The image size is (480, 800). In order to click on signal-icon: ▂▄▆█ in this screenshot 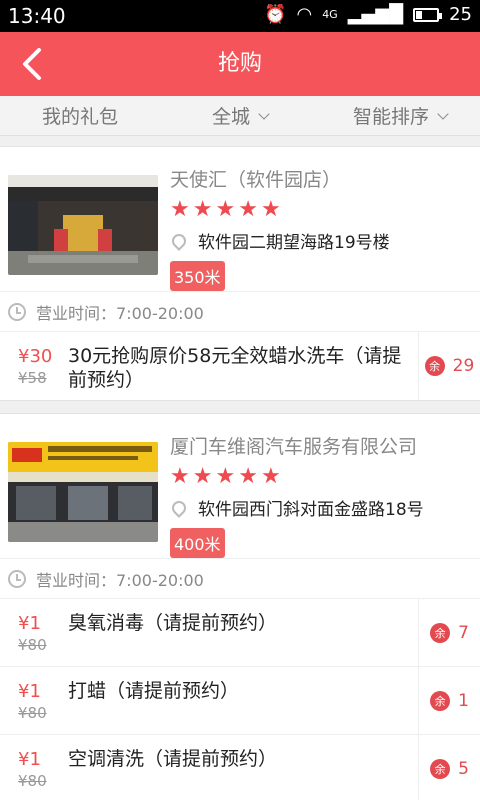, I will do `click(375, 14)`.